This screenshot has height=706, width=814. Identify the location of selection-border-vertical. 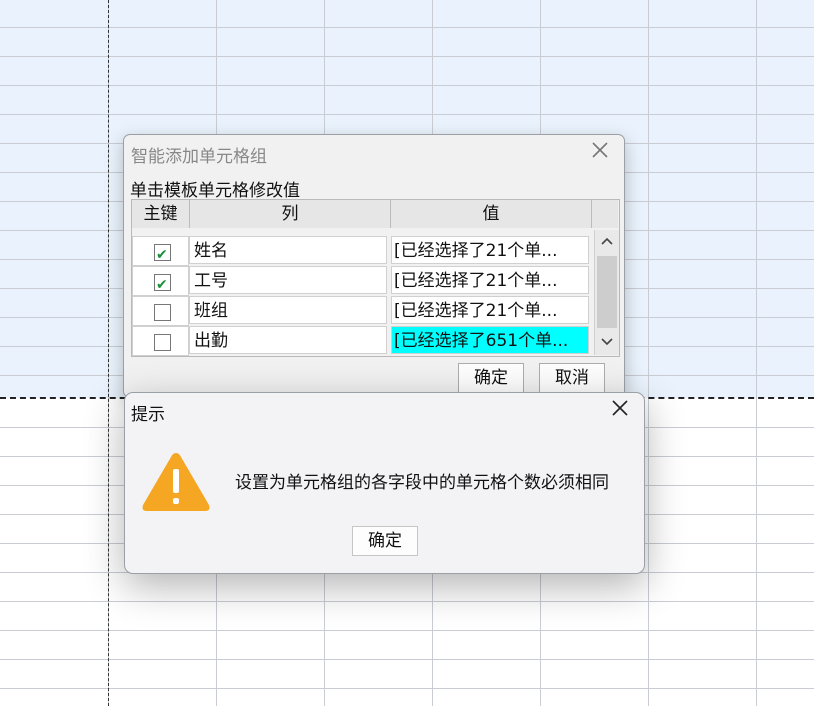
(108, 353).